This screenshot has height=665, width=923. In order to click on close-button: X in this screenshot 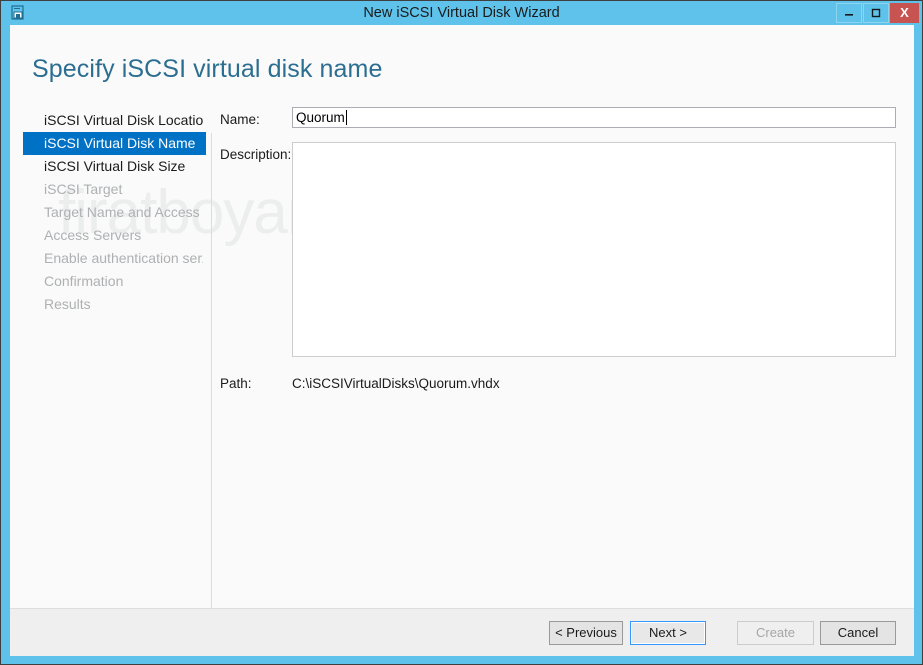, I will do `click(904, 13)`.